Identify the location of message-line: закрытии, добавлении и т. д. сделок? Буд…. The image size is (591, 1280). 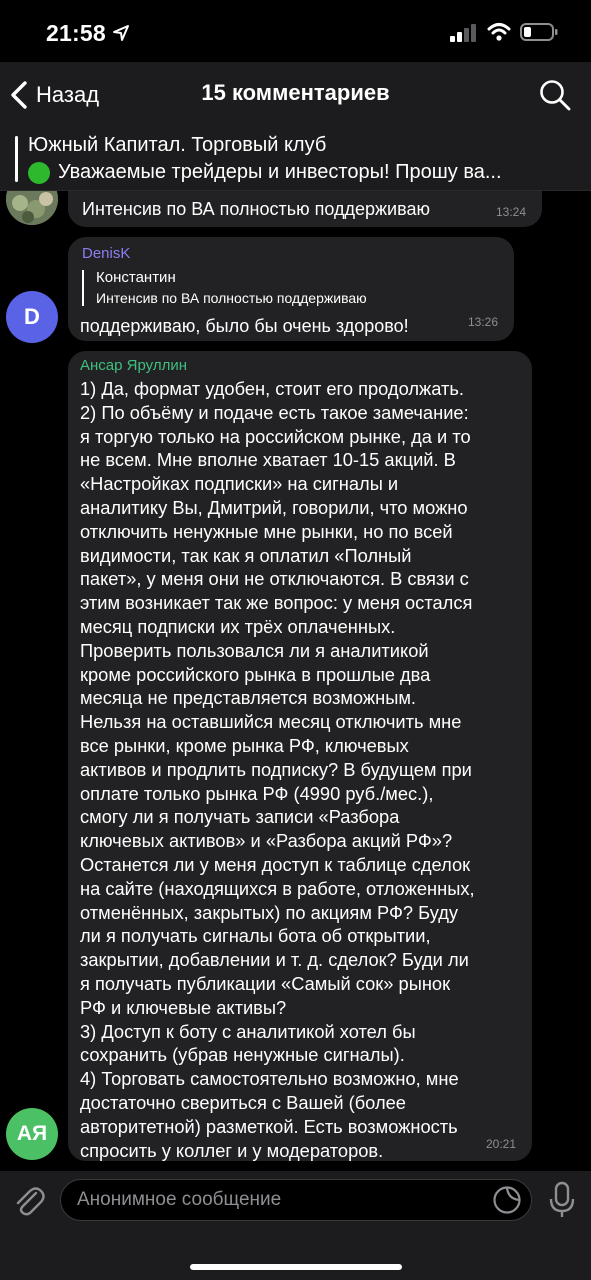
(274, 960).